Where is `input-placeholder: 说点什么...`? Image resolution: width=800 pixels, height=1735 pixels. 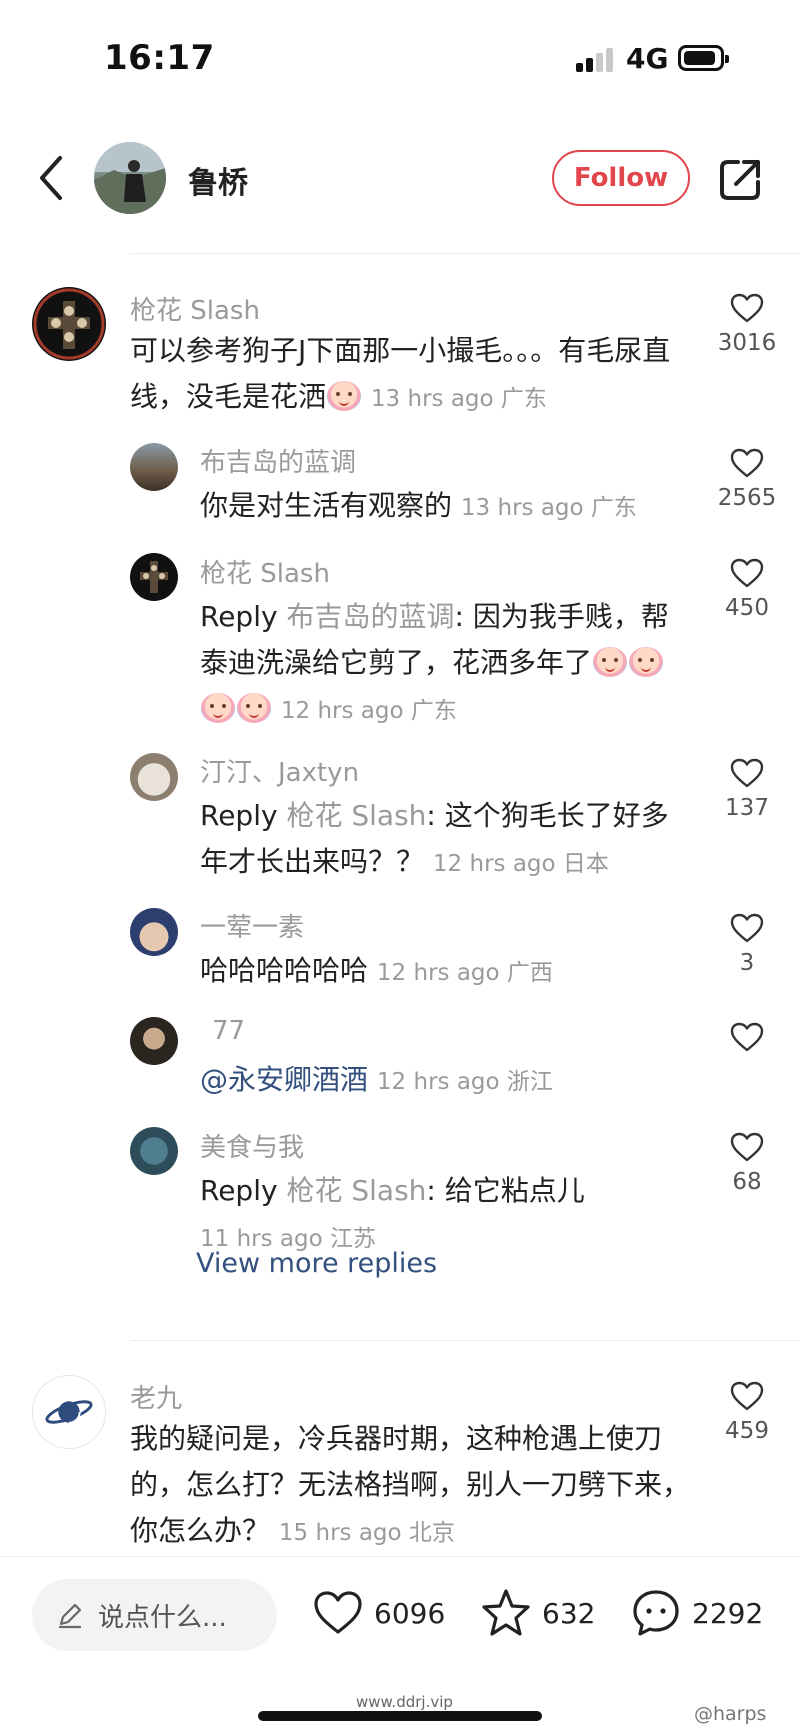
input-placeholder: 说点什么... is located at coordinates (162, 1617).